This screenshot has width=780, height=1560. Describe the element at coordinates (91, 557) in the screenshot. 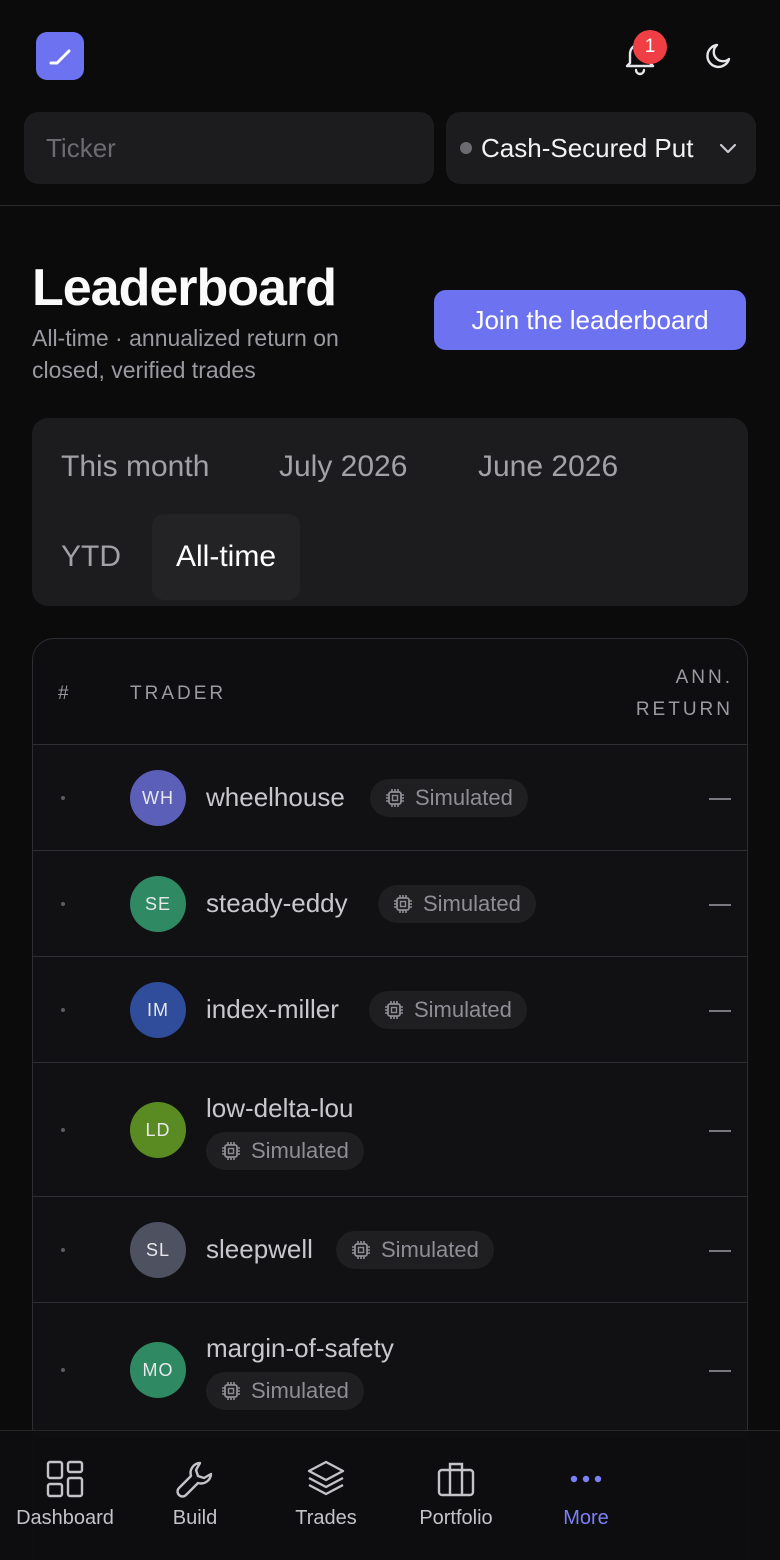

I see `tab-ytd: YTD` at that location.